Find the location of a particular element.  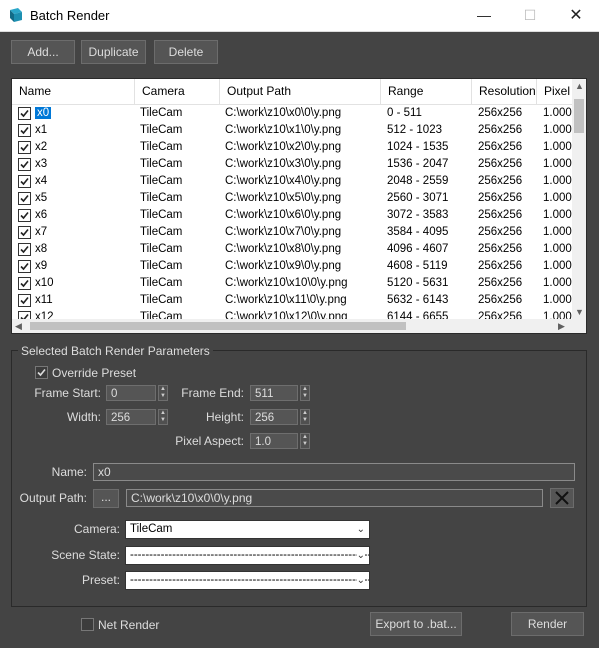

column-header-range: Range is located at coordinates (426, 91).